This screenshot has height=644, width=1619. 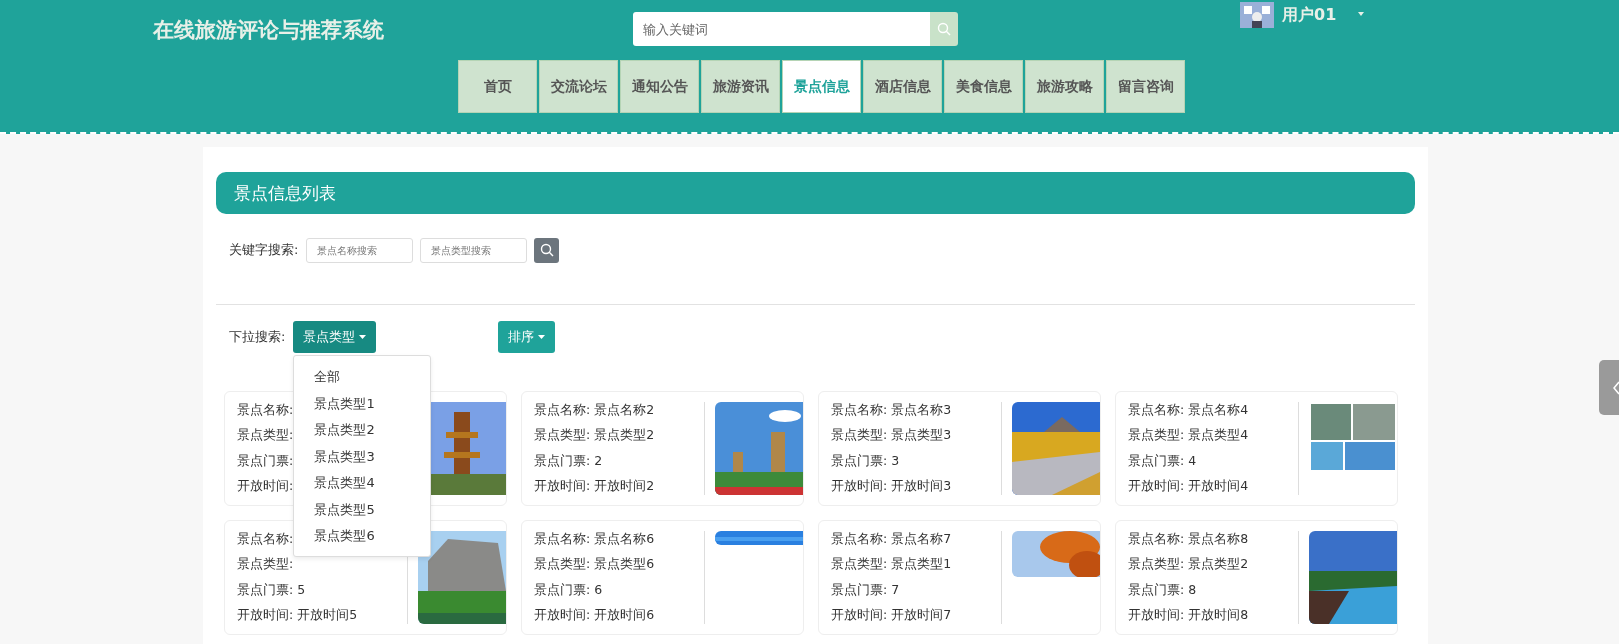 I want to click on card-field: 景点门票: 2, so click(x=568, y=461).